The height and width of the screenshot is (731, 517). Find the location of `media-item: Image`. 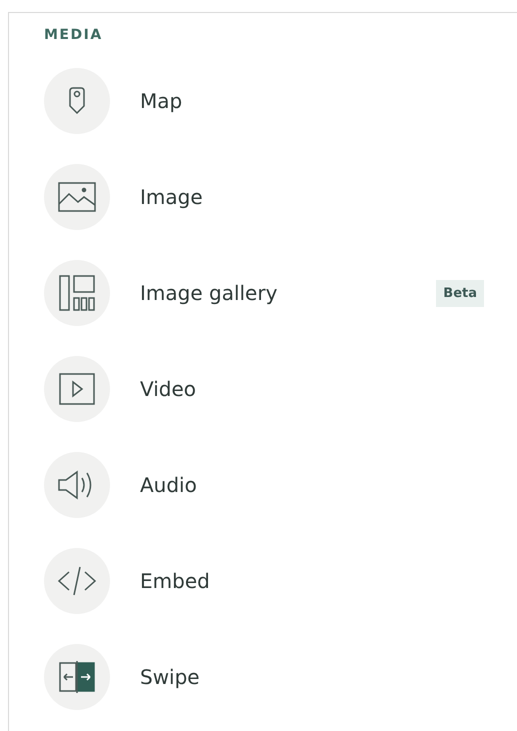

media-item: Image is located at coordinates (280, 197).